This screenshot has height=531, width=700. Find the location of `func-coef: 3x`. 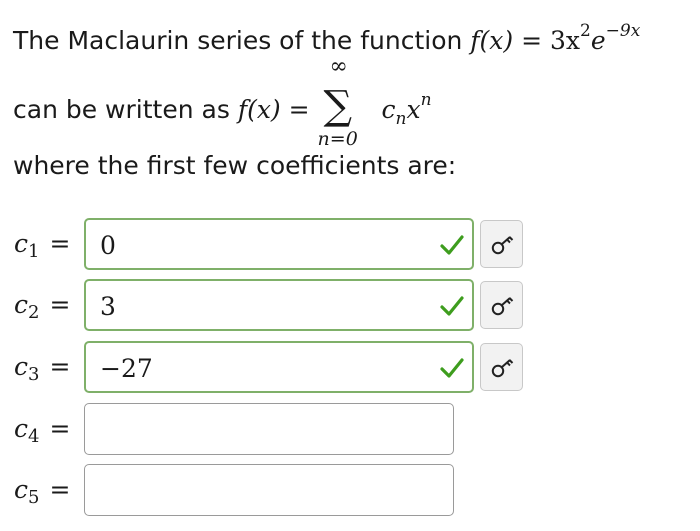

func-coef: 3x is located at coordinates (565, 40).